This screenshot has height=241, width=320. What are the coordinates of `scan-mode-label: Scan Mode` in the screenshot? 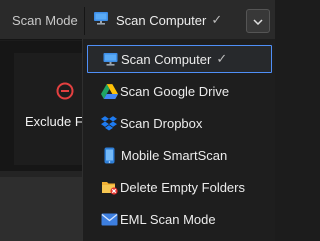 It's located at (45, 20).